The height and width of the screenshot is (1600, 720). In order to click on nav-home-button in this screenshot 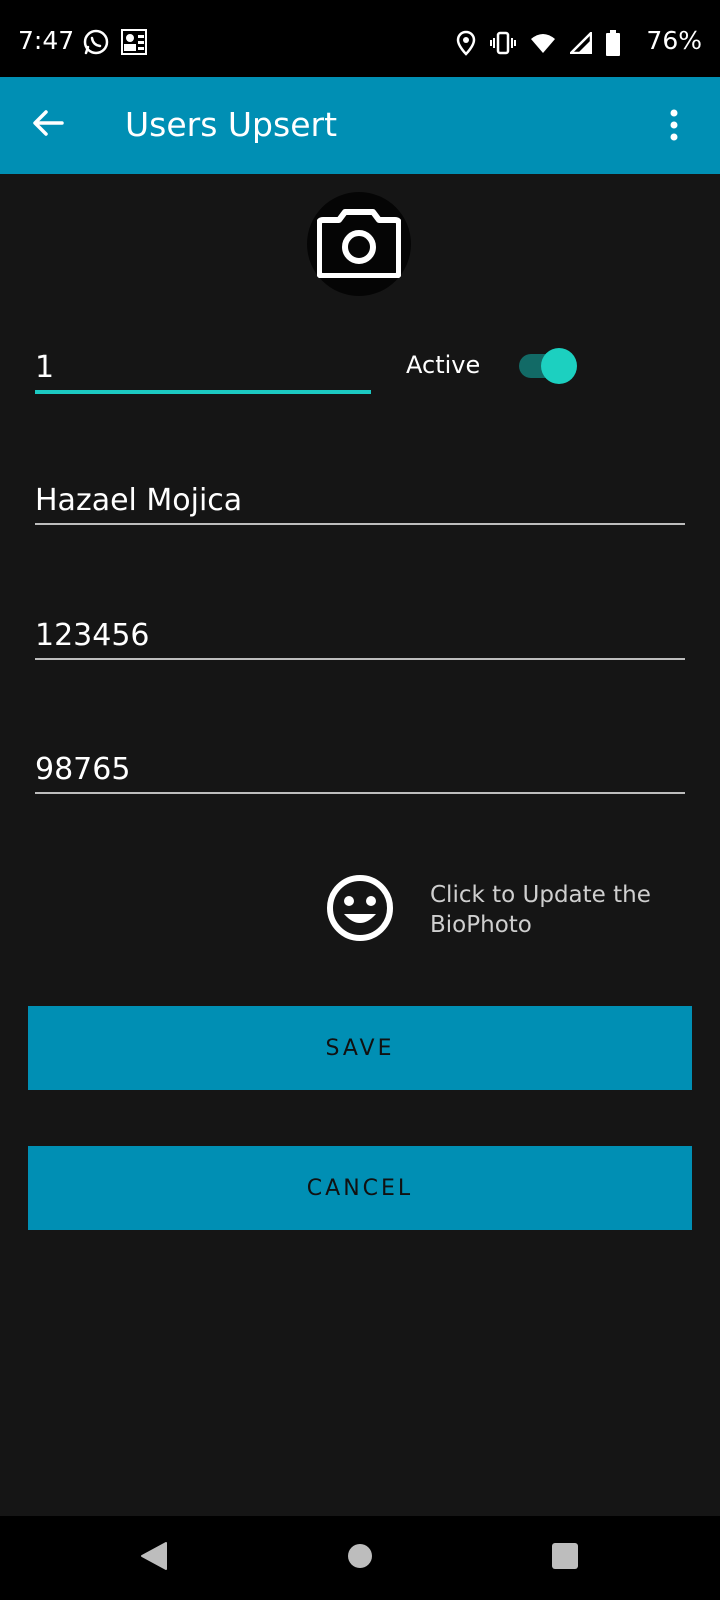, I will do `click(360, 1558)`.